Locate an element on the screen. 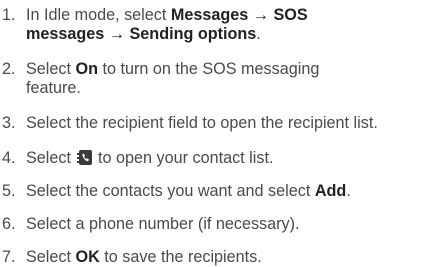 This screenshot has height=267, width=443. step-number: 6. is located at coordinates (9, 224).